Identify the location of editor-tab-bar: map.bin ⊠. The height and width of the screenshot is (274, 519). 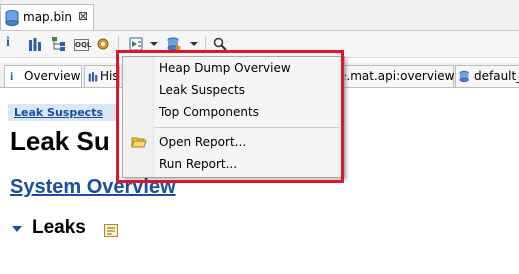
(259, 15).